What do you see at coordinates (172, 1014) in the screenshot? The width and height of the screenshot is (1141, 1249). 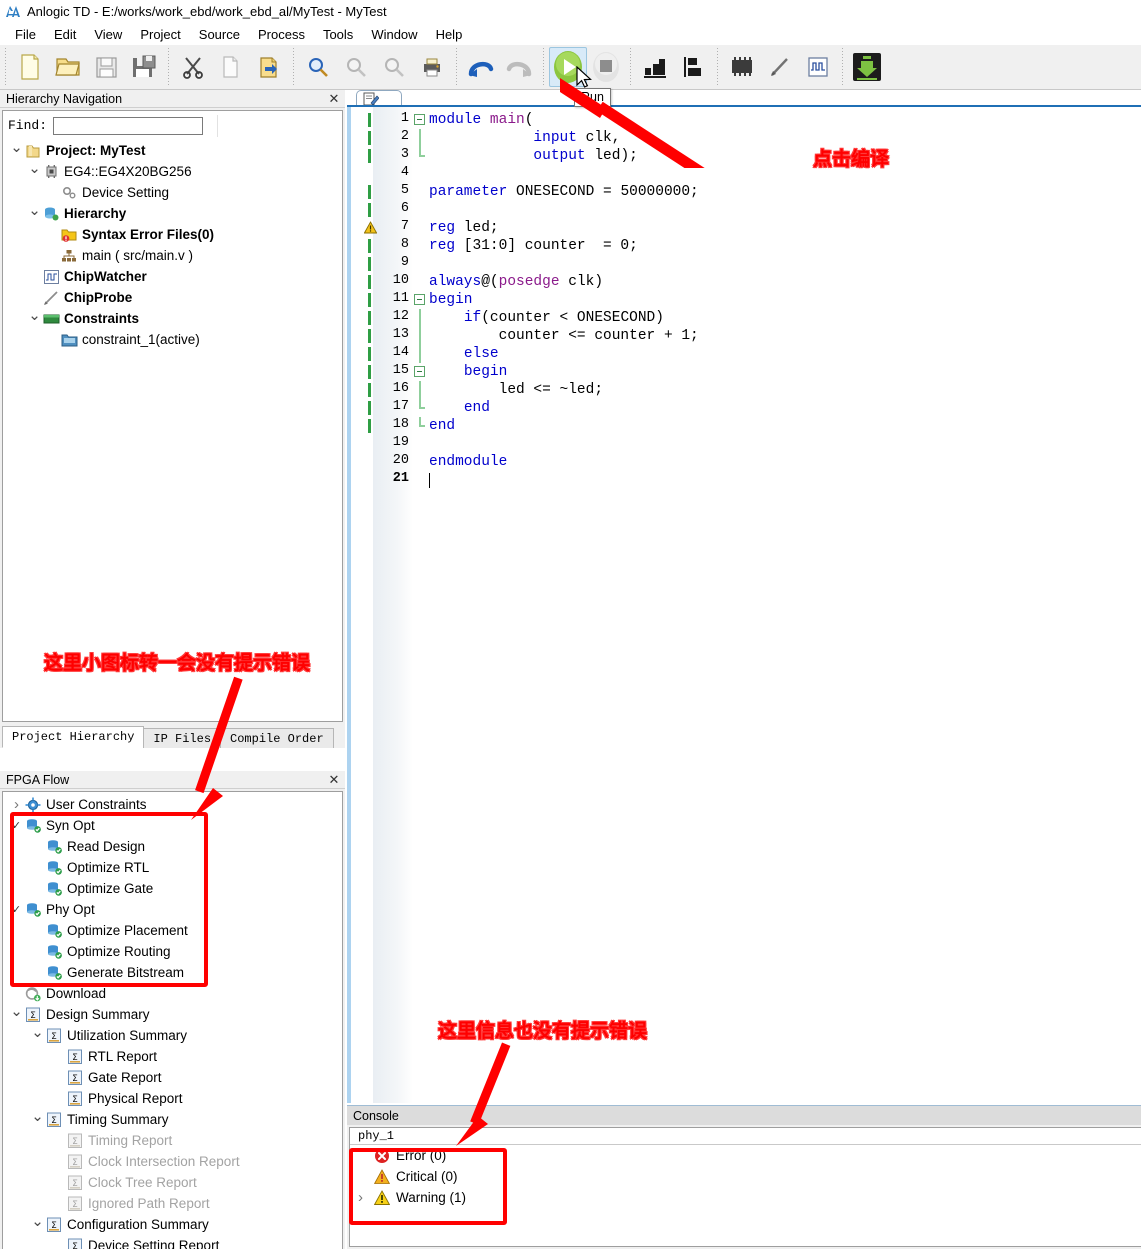 I see `flow-tree-item: Σ Design Summary` at bounding box center [172, 1014].